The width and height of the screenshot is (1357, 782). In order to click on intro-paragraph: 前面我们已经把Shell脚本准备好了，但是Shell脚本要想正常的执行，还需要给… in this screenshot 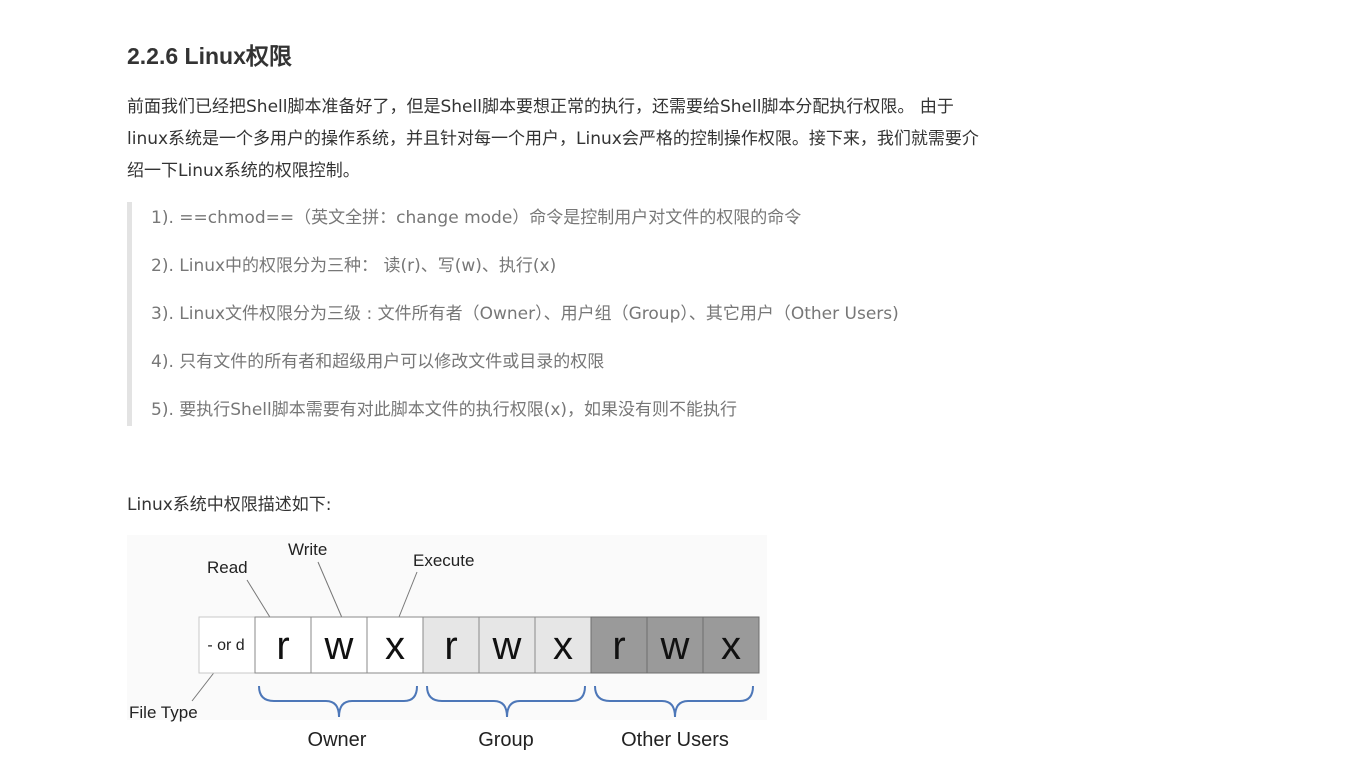, I will do `click(627, 139)`.